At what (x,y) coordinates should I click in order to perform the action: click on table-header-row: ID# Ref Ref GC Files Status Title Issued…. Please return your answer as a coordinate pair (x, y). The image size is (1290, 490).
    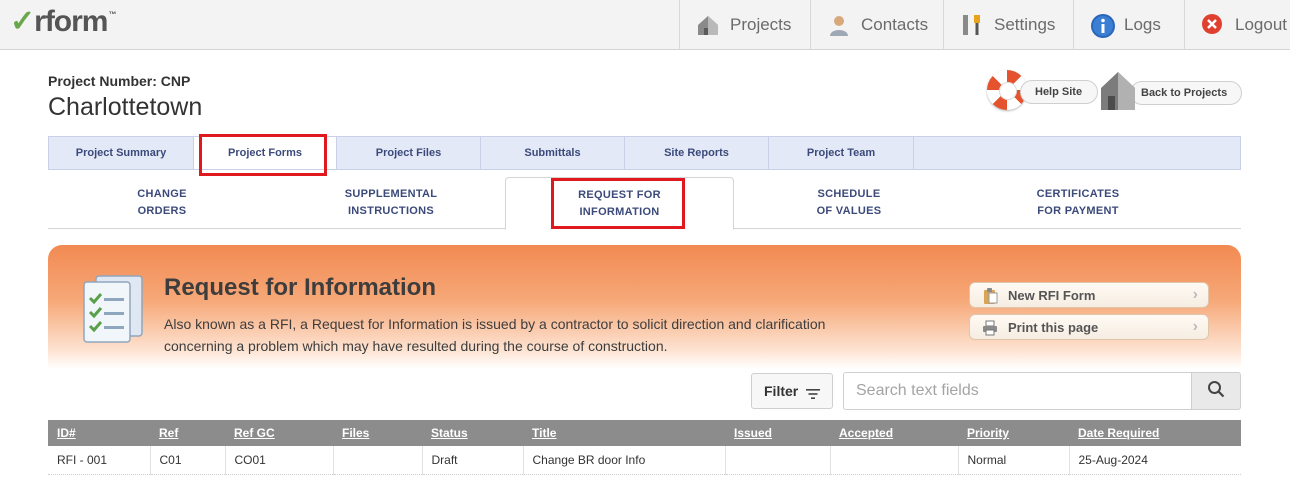
    Looking at the image, I should click on (644, 433).